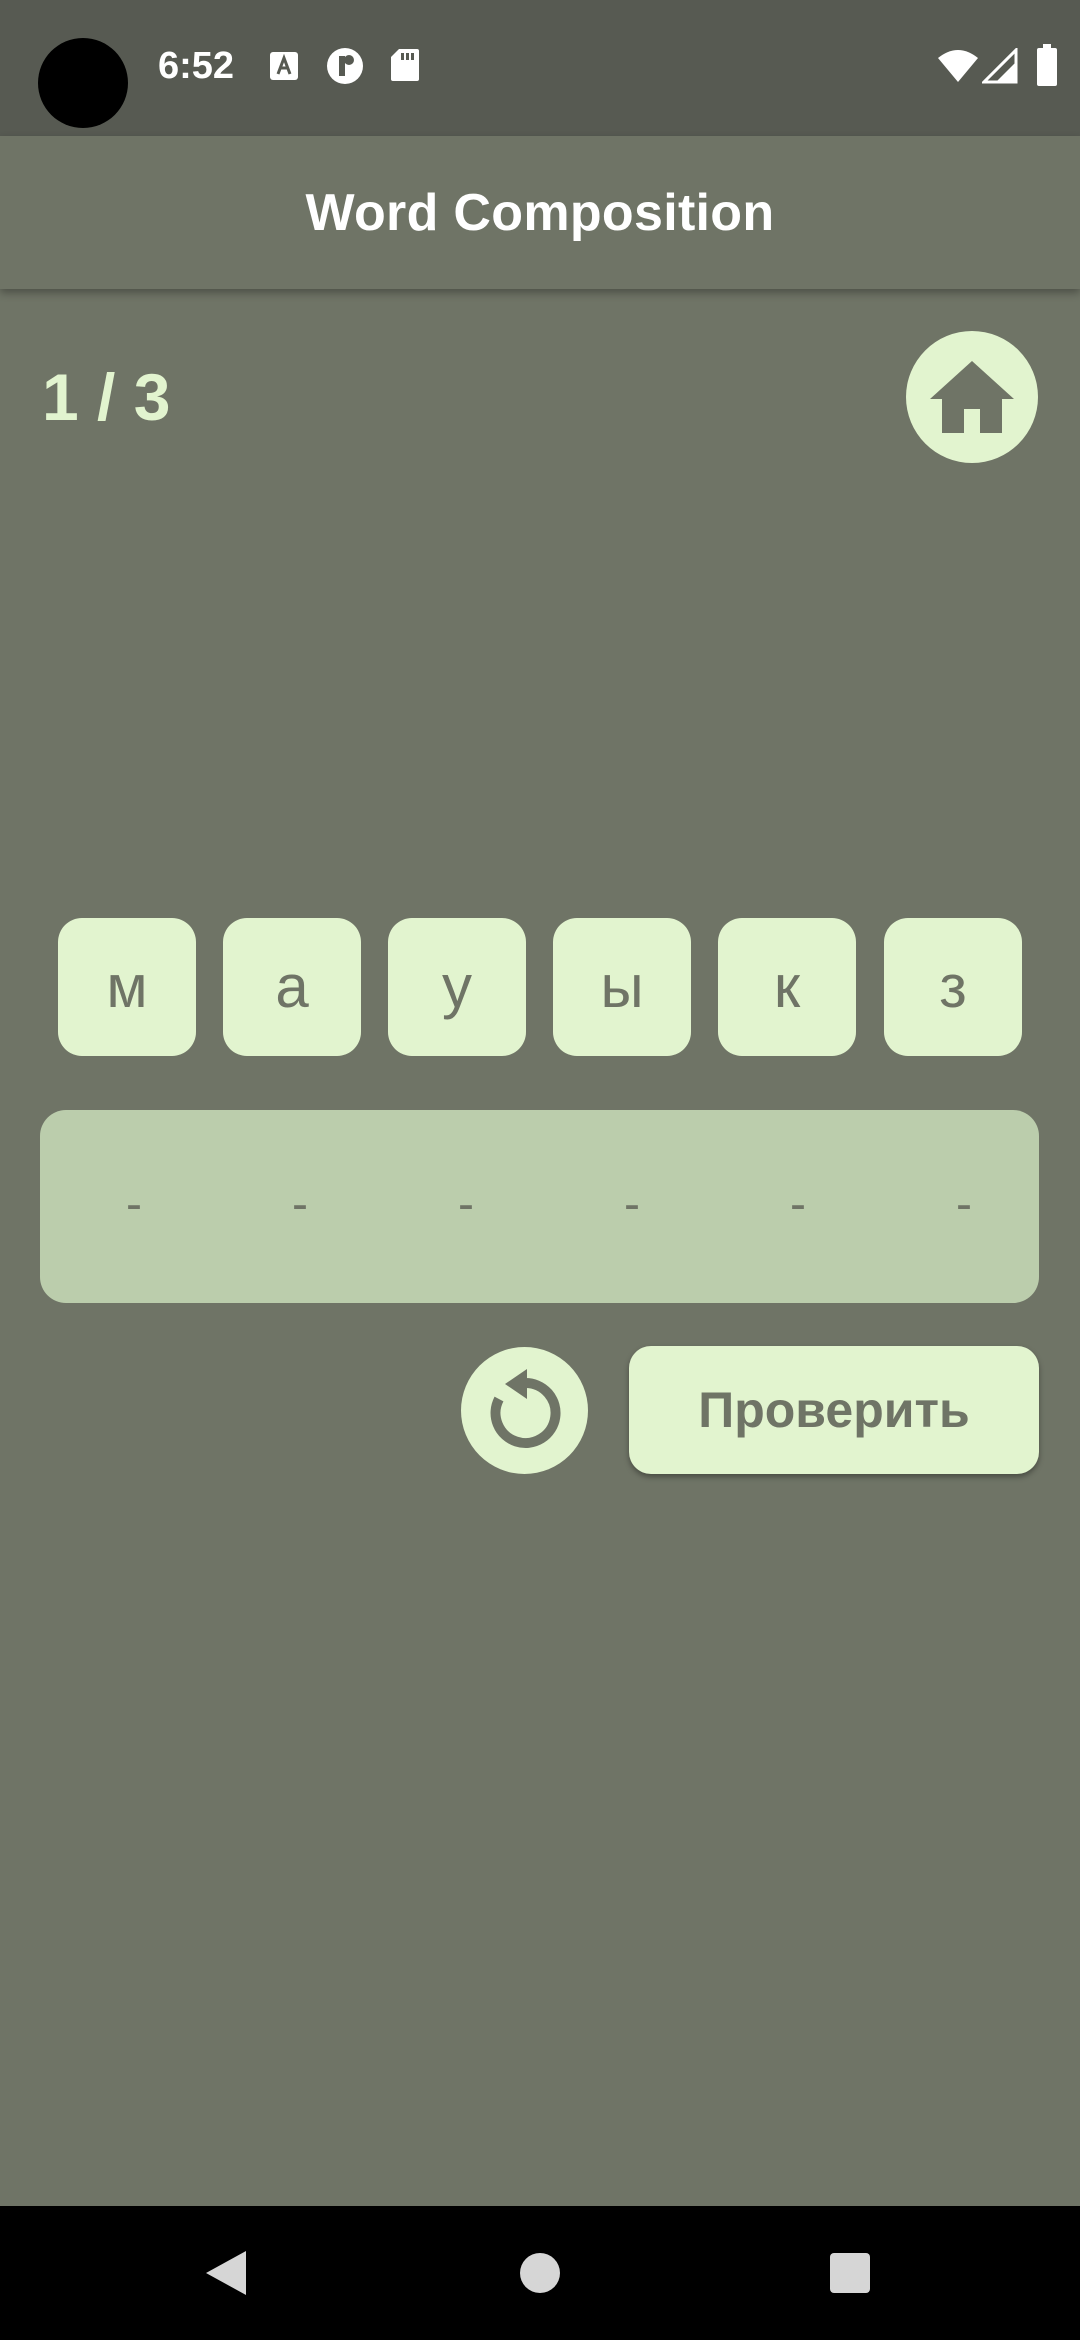  Describe the element at coordinates (787, 987) in the screenshot. I see `letter-tile: к` at that location.